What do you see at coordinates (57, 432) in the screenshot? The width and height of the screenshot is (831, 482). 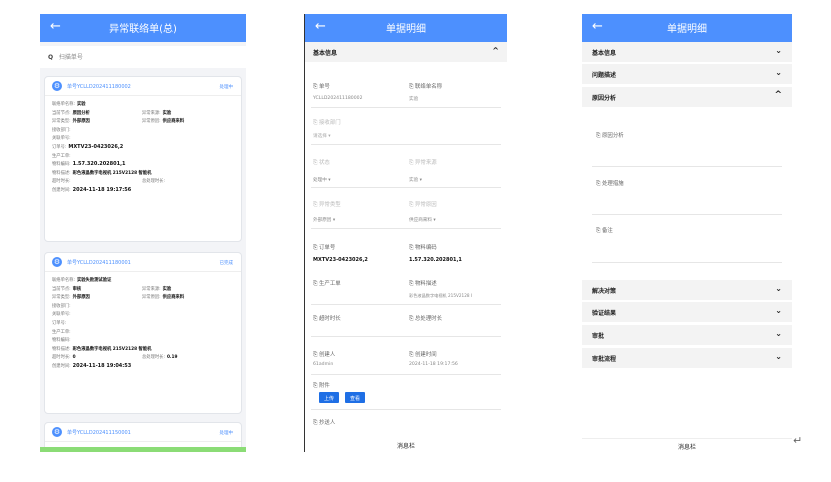 I see `gear-icon: ⚙` at bounding box center [57, 432].